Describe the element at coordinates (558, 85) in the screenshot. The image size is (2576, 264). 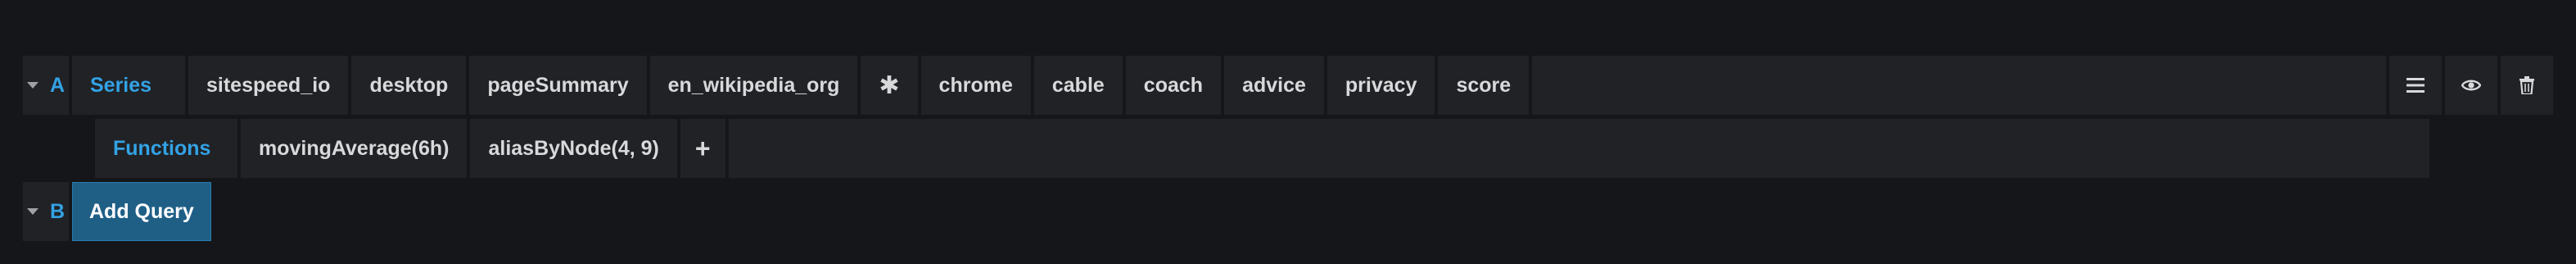
I see `series-segment-2: pageSummary` at that location.